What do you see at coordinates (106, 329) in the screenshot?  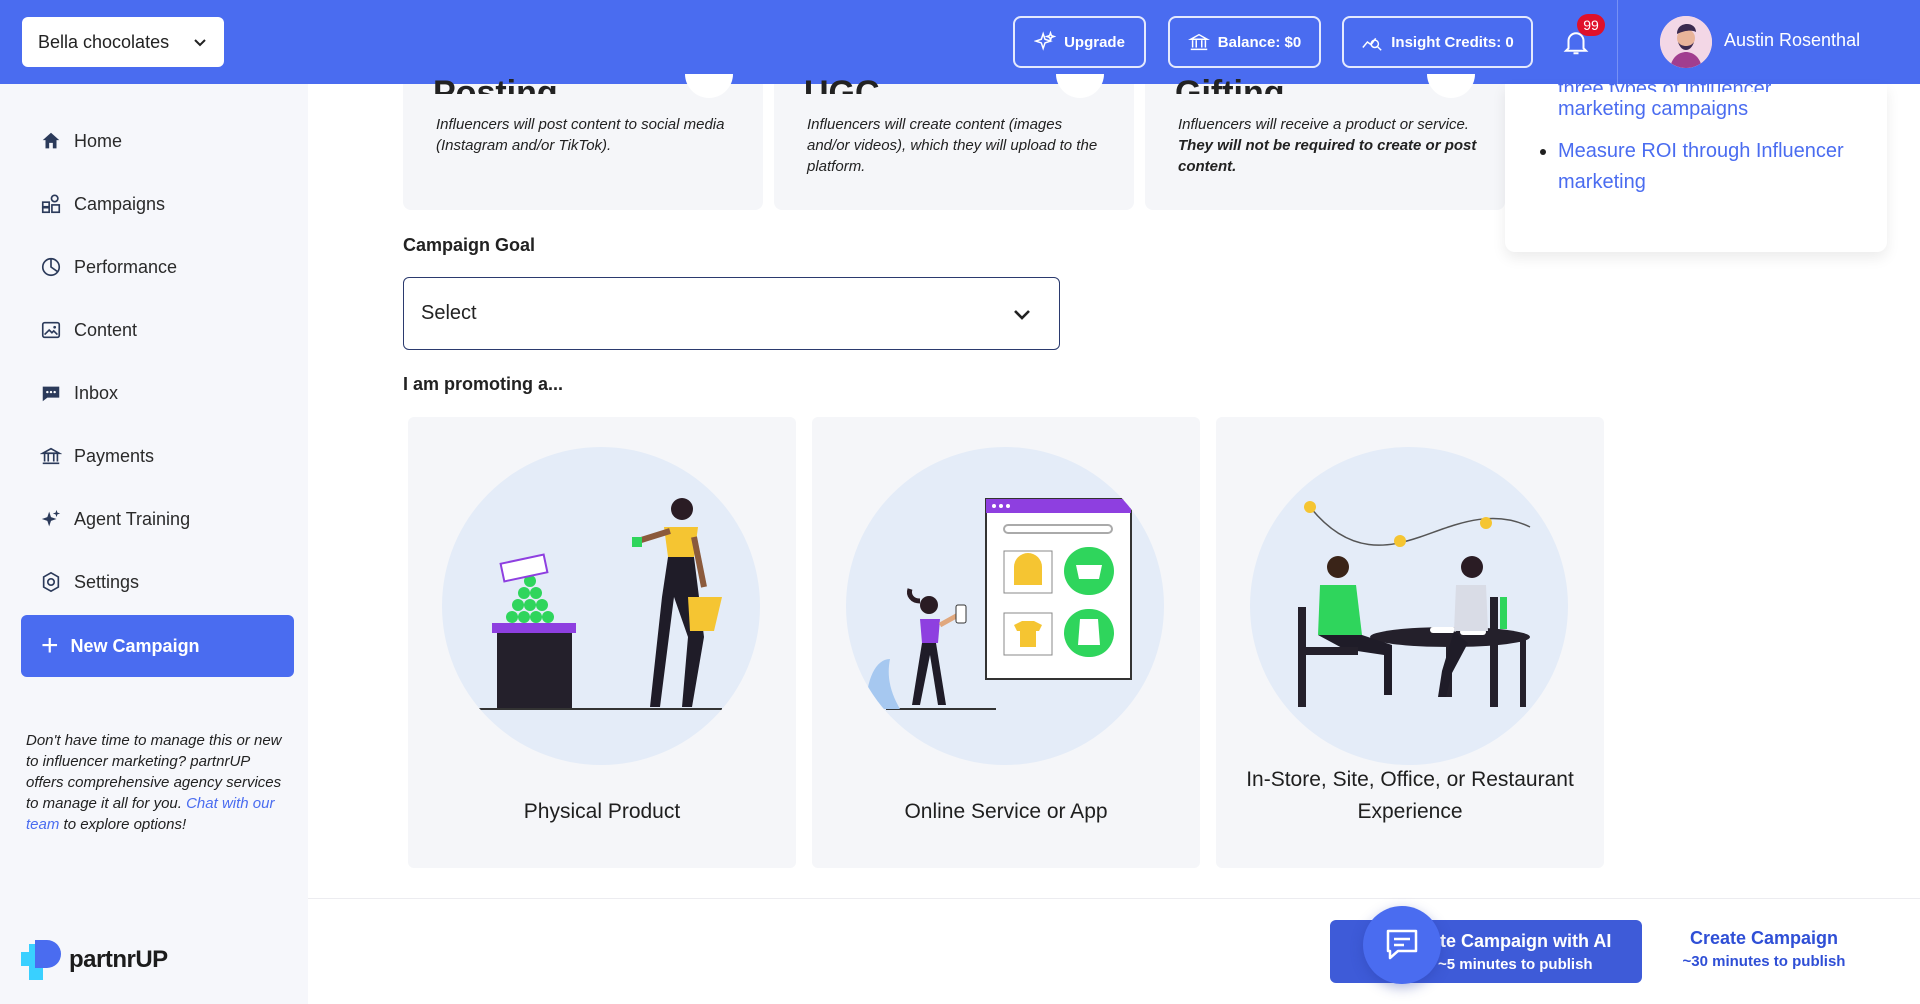 I see `sidebar-item-label: Content` at bounding box center [106, 329].